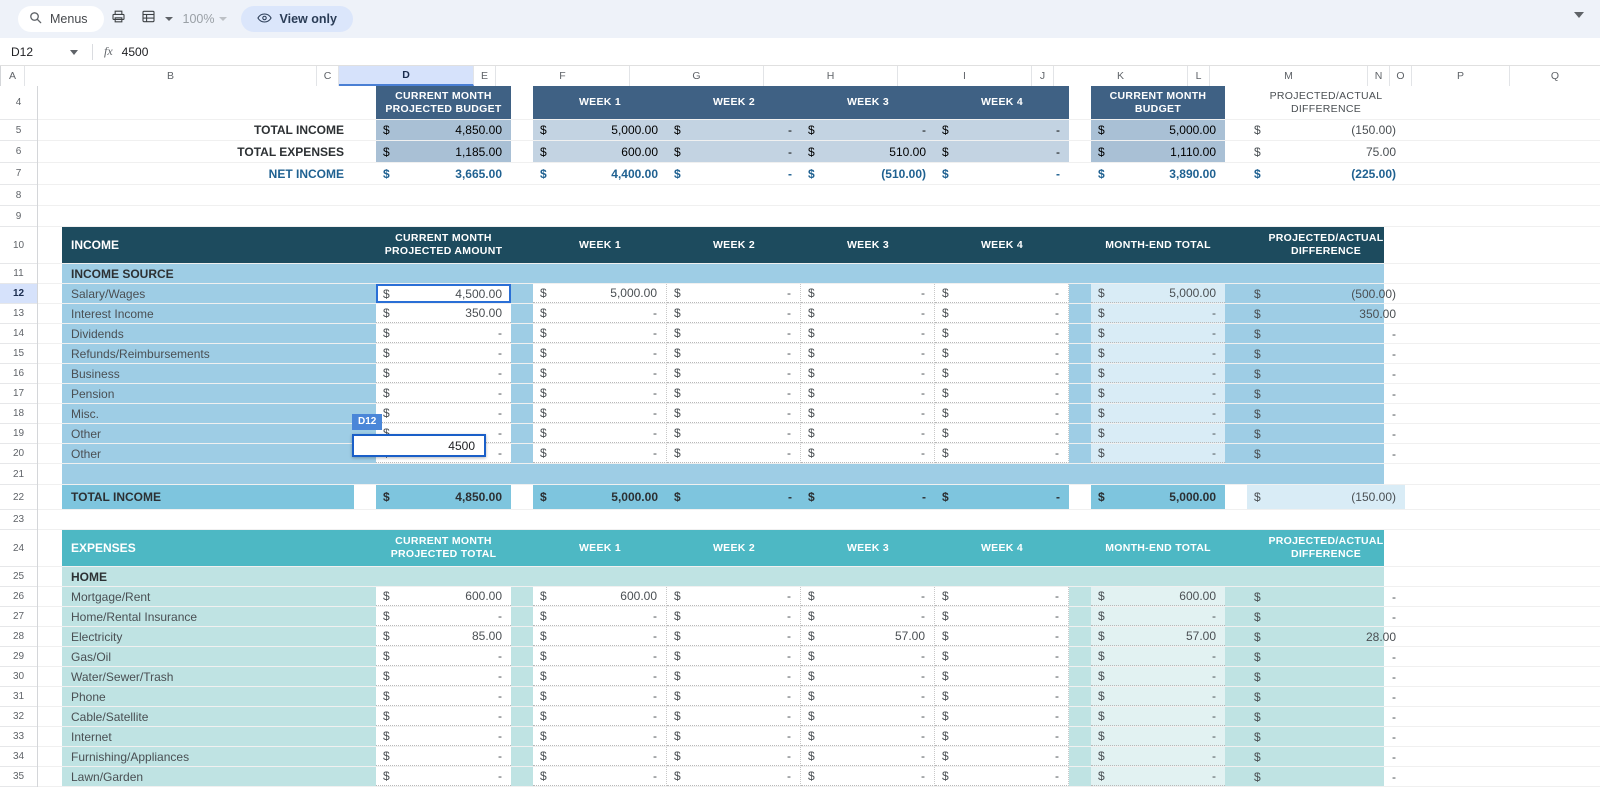 The image size is (1600, 793). What do you see at coordinates (868, 776) in the screenshot?
I see `expenses-cell-h-9: $ -` at bounding box center [868, 776].